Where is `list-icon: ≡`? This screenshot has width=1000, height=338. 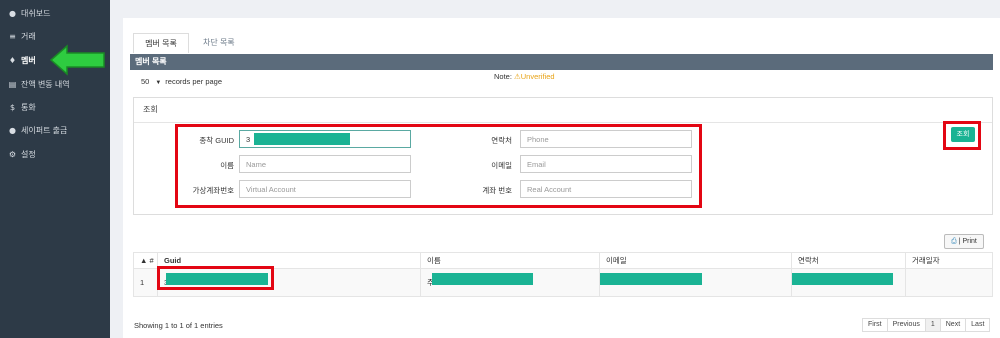
list-icon: ≡ is located at coordinates (12, 36).